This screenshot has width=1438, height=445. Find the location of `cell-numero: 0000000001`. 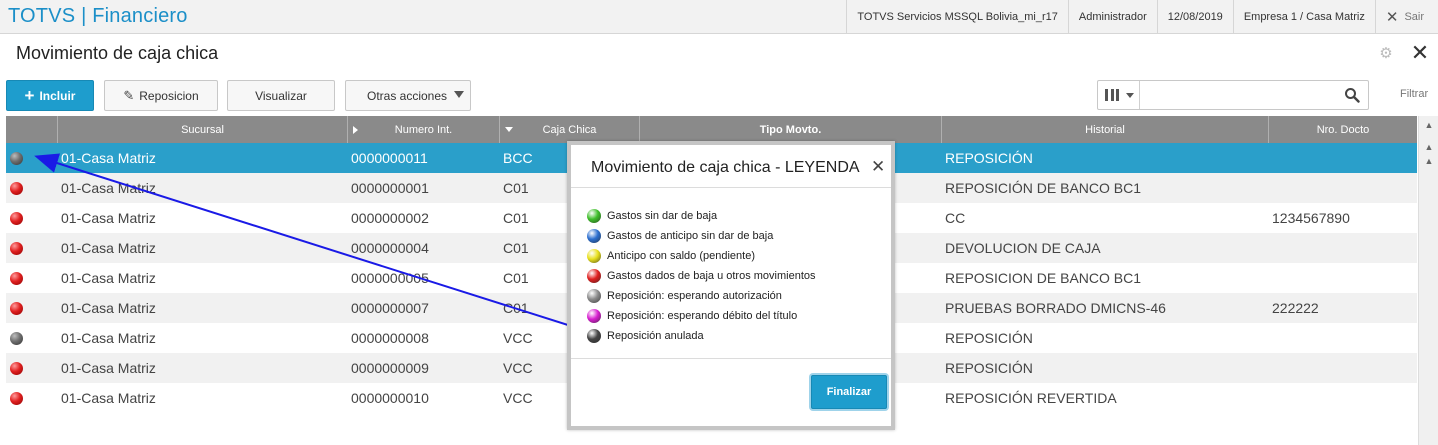

cell-numero: 0000000001 is located at coordinates (390, 188).